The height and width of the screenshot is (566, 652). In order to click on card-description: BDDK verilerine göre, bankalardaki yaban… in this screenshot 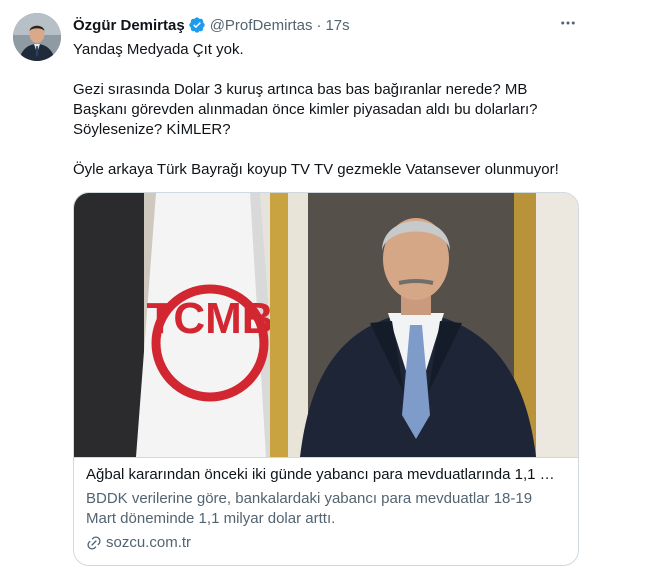, I will do `click(309, 508)`.